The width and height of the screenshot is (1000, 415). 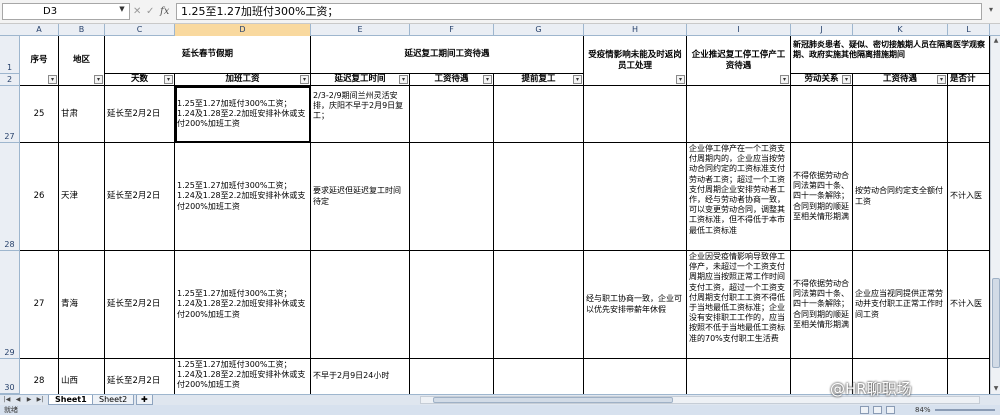 What do you see at coordinates (635, 30) in the screenshot?
I see `column-header-h: H` at bounding box center [635, 30].